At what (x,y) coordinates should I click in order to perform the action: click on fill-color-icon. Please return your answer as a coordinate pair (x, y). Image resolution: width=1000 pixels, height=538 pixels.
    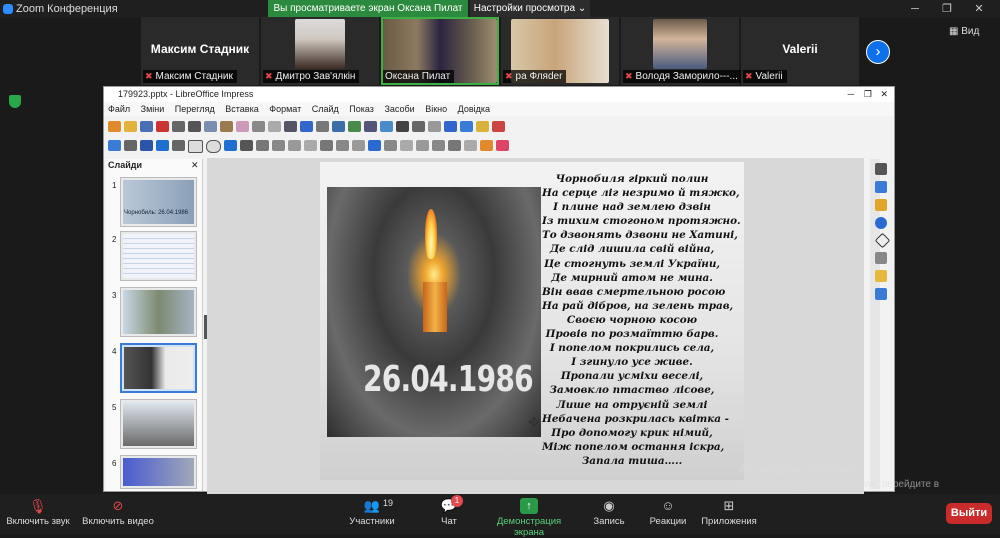
    Looking at the image, I should click on (162, 145).